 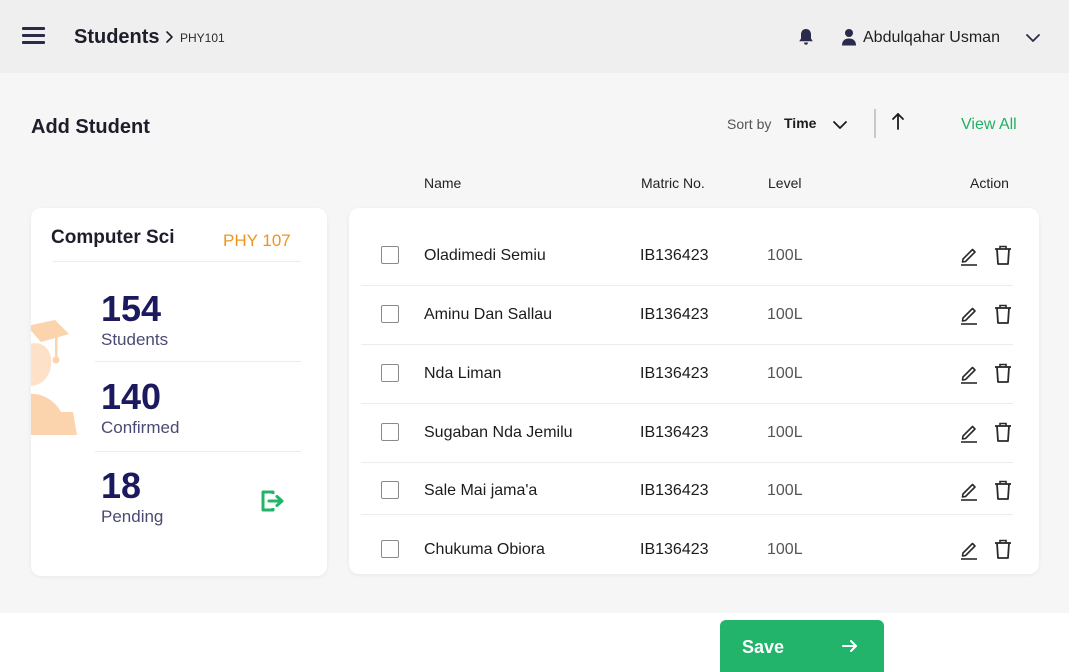 I want to click on column-header-matric: Matric No., so click(x=673, y=183).